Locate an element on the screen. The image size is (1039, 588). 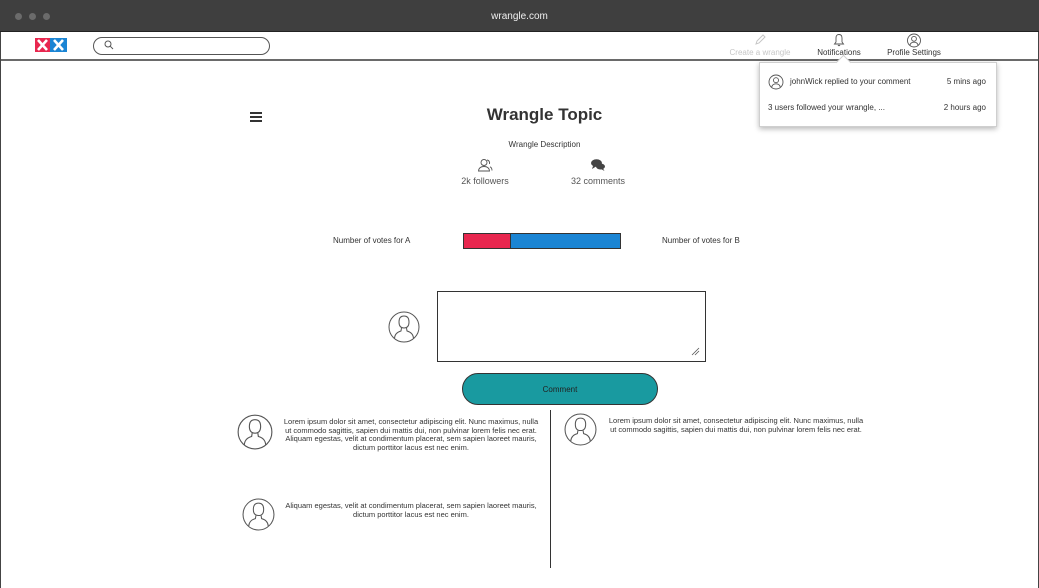
notification-text: johnWick replied to your comment is located at coordinates (850, 81).